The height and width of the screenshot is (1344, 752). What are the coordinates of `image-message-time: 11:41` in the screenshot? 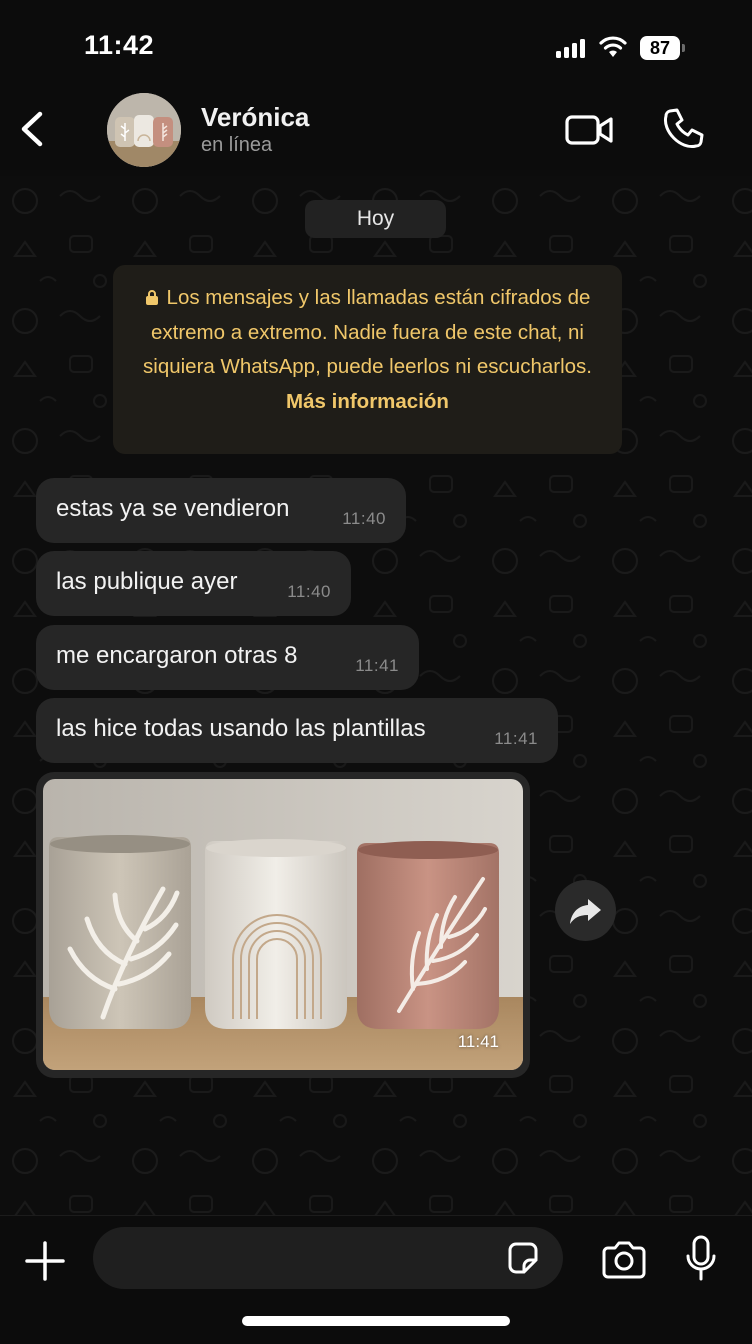 It's located at (478, 1041).